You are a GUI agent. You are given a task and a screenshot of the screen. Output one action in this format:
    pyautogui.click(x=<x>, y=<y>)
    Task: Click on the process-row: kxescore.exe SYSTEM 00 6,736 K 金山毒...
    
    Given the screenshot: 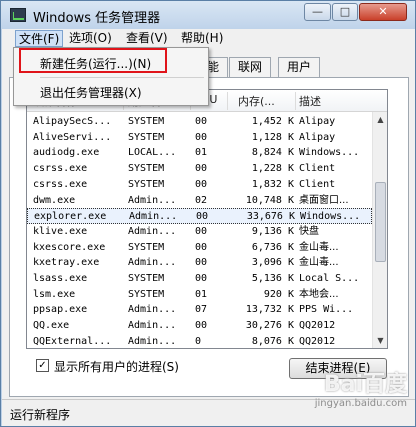 What is the action you would take?
    pyautogui.click(x=199, y=248)
    